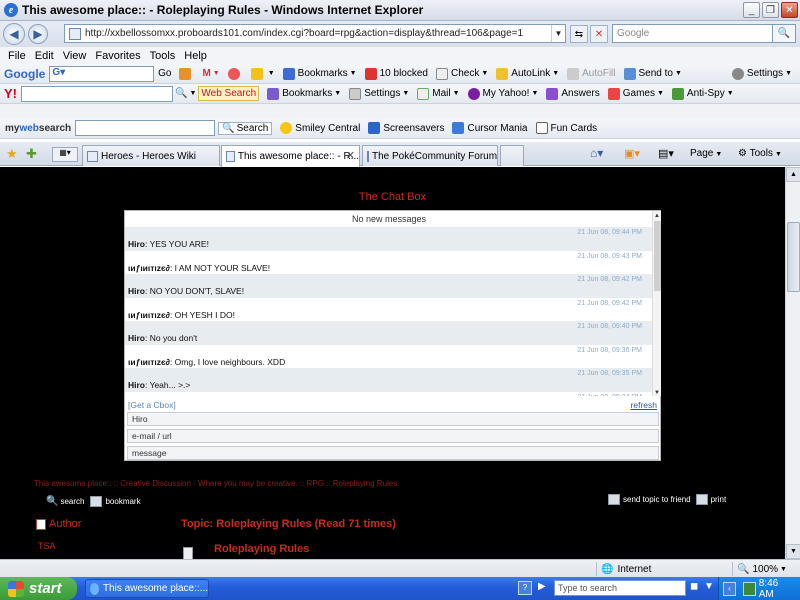 Image resolution: width=800 pixels, height=600 pixels. I want to click on yahoo-search-dropdown-icon: 🔍 ▼, so click(185, 93).